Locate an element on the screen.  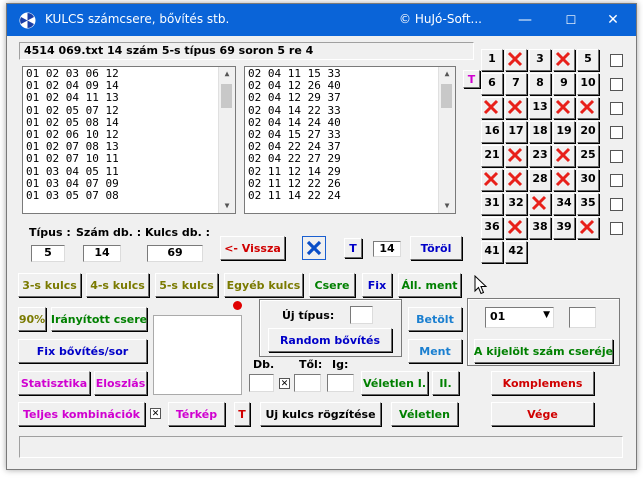
number-button: 16 is located at coordinates (492, 132).